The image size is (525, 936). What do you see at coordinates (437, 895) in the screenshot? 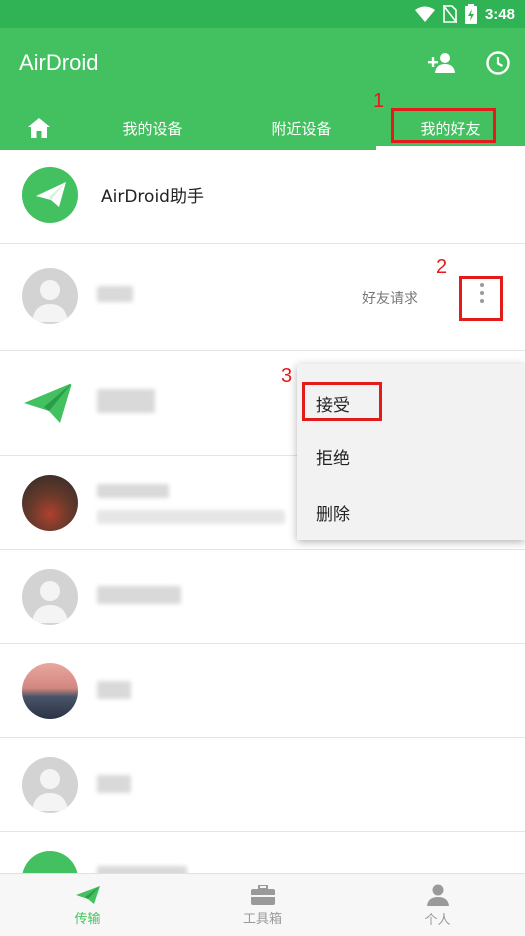
I see `person-icon` at bounding box center [437, 895].